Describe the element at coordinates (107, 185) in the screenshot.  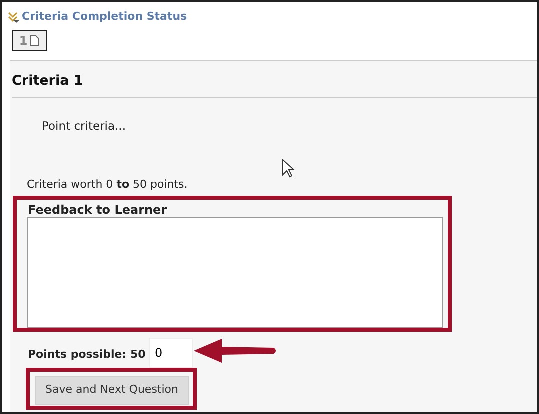
I see `points-range-text: Criteria worth 0 to 50 points.` at that location.